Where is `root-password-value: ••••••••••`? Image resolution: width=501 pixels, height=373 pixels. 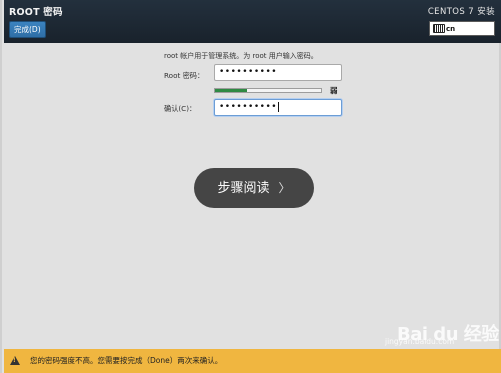
root-password-value: •••••••••• is located at coordinates (248, 72).